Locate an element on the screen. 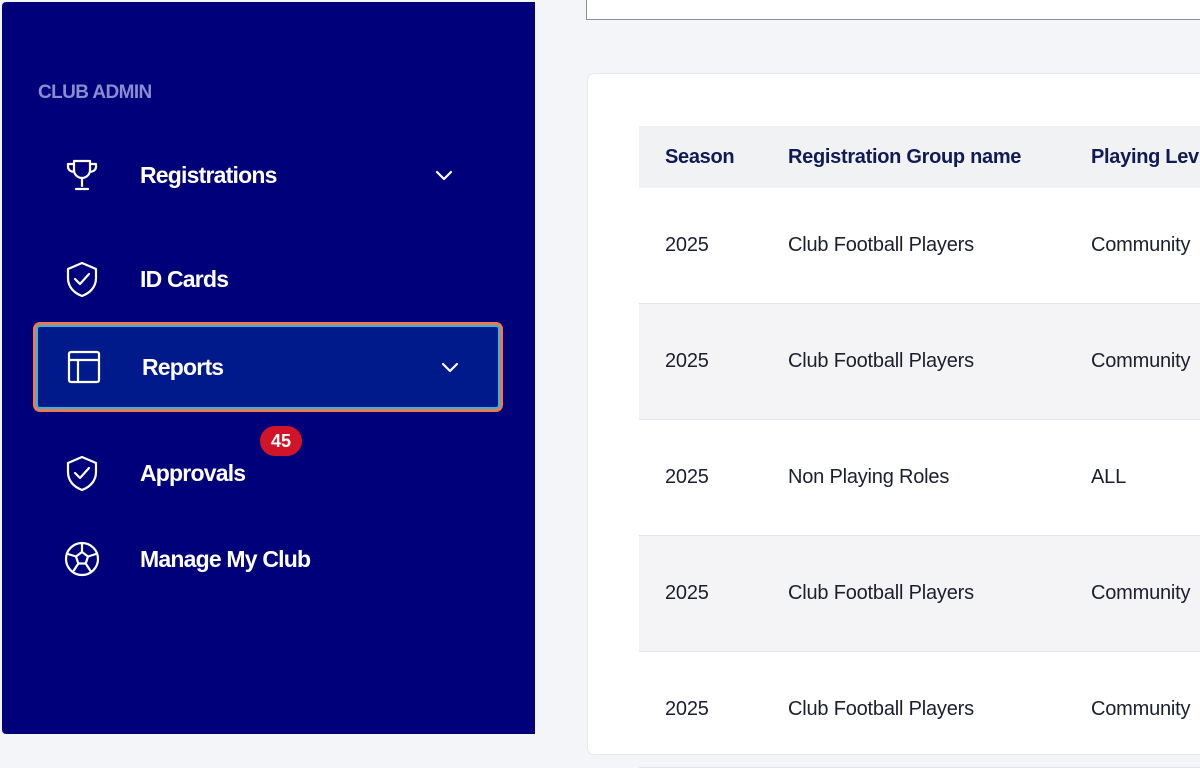 This screenshot has height=768, width=1200. sidebar-item-label: Reports is located at coordinates (183, 366).